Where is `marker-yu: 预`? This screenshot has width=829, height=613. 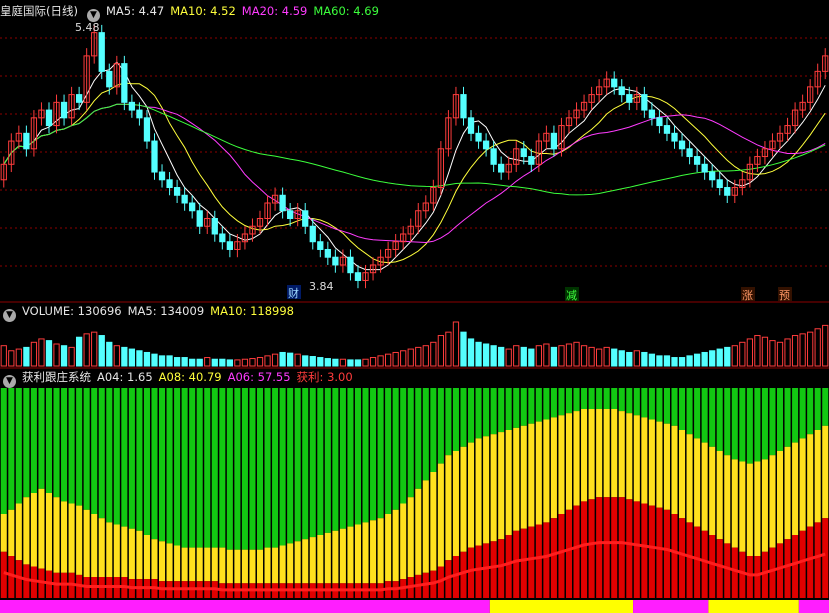
marker-yu: 预 is located at coordinates (784, 295).